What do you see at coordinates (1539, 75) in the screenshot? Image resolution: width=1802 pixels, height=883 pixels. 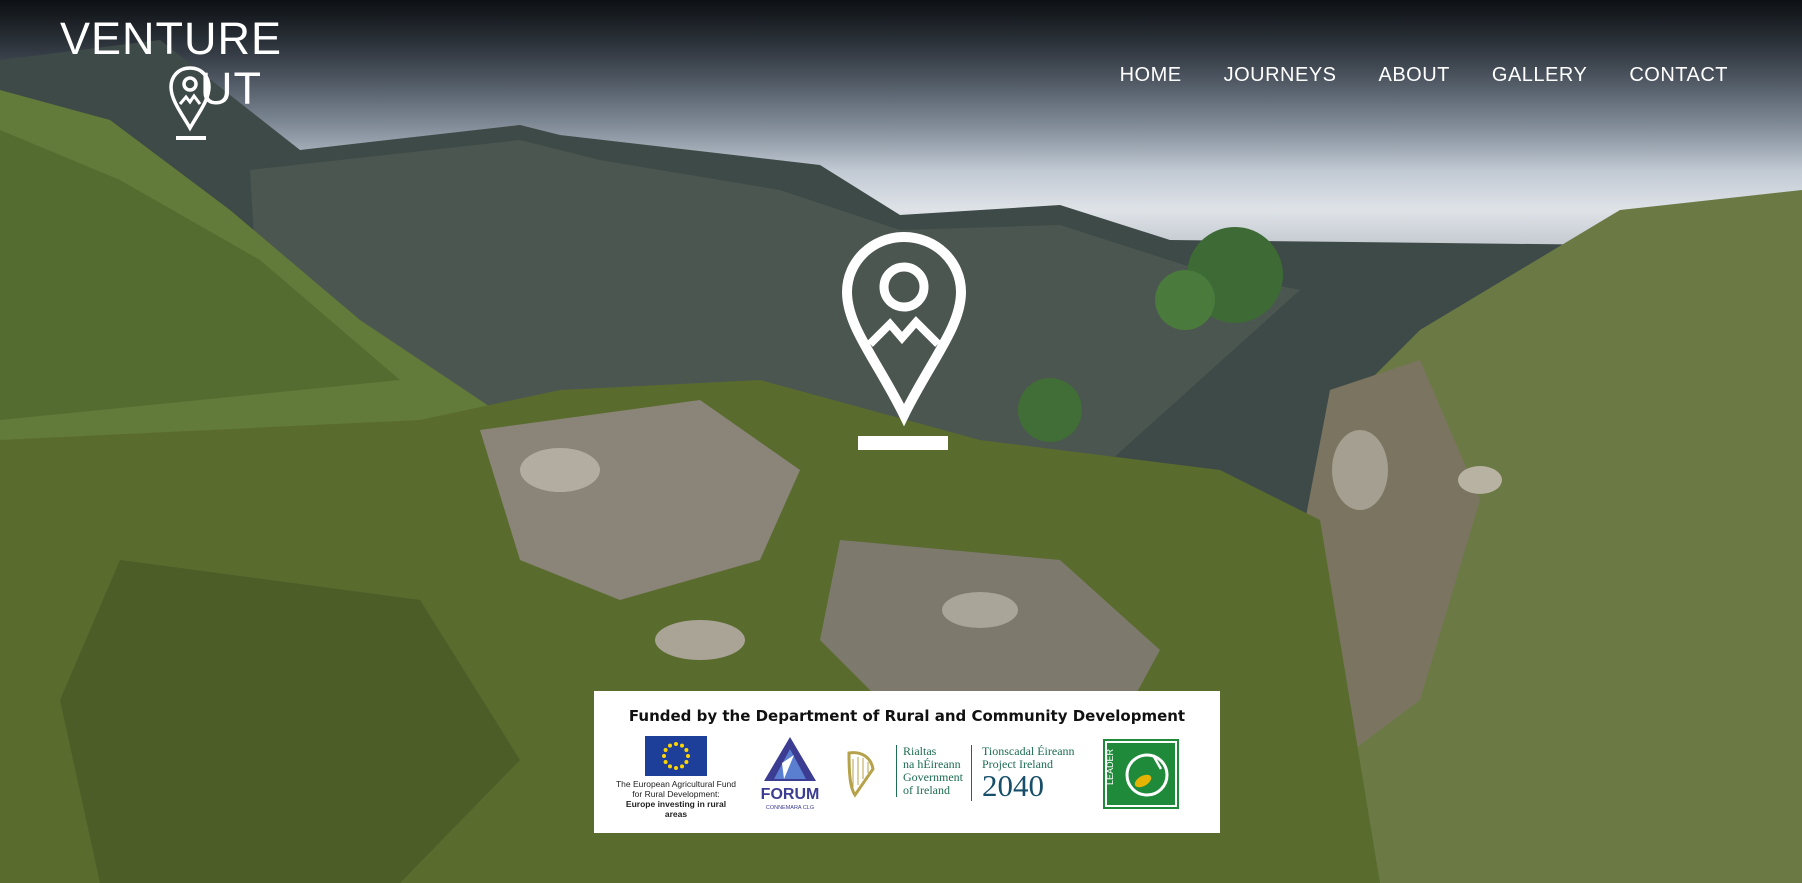 I see `nav-gallery: GALLERY` at bounding box center [1539, 75].